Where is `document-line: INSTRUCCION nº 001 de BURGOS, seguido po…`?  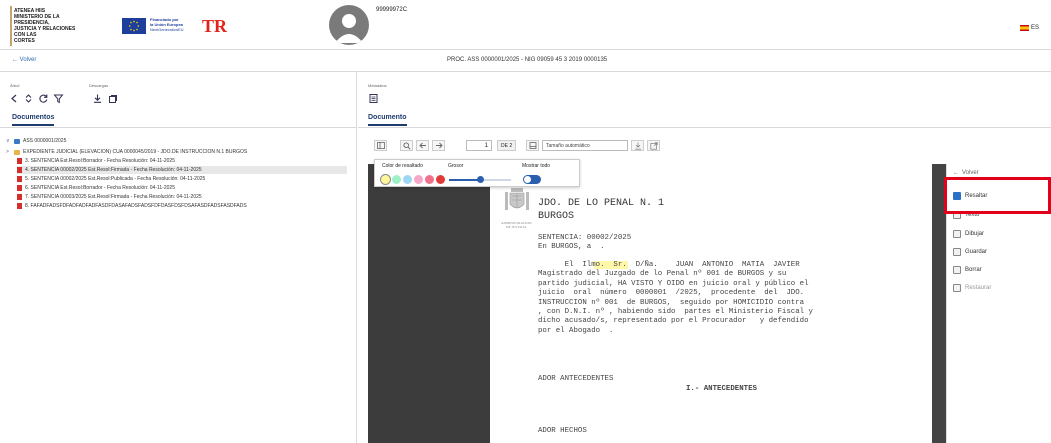 document-line: INSTRUCCION nº 001 de BURGOS, seguido po… is located at coordinates (671, 302).